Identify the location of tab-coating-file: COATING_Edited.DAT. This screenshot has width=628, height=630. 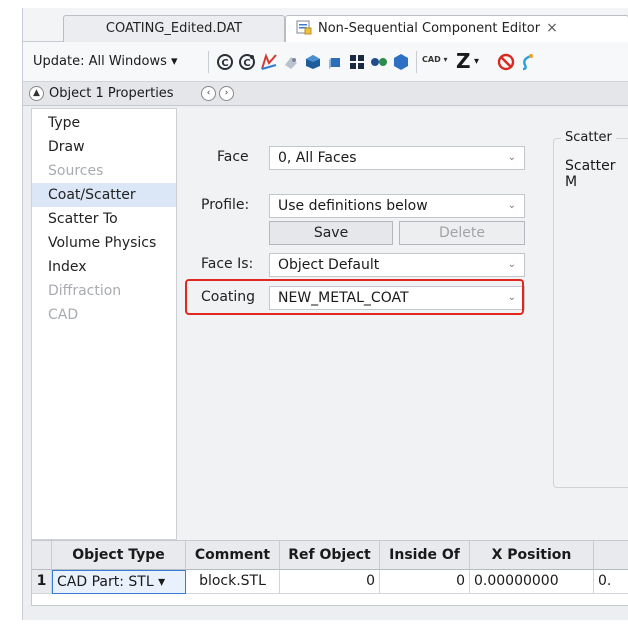
(174, 28).